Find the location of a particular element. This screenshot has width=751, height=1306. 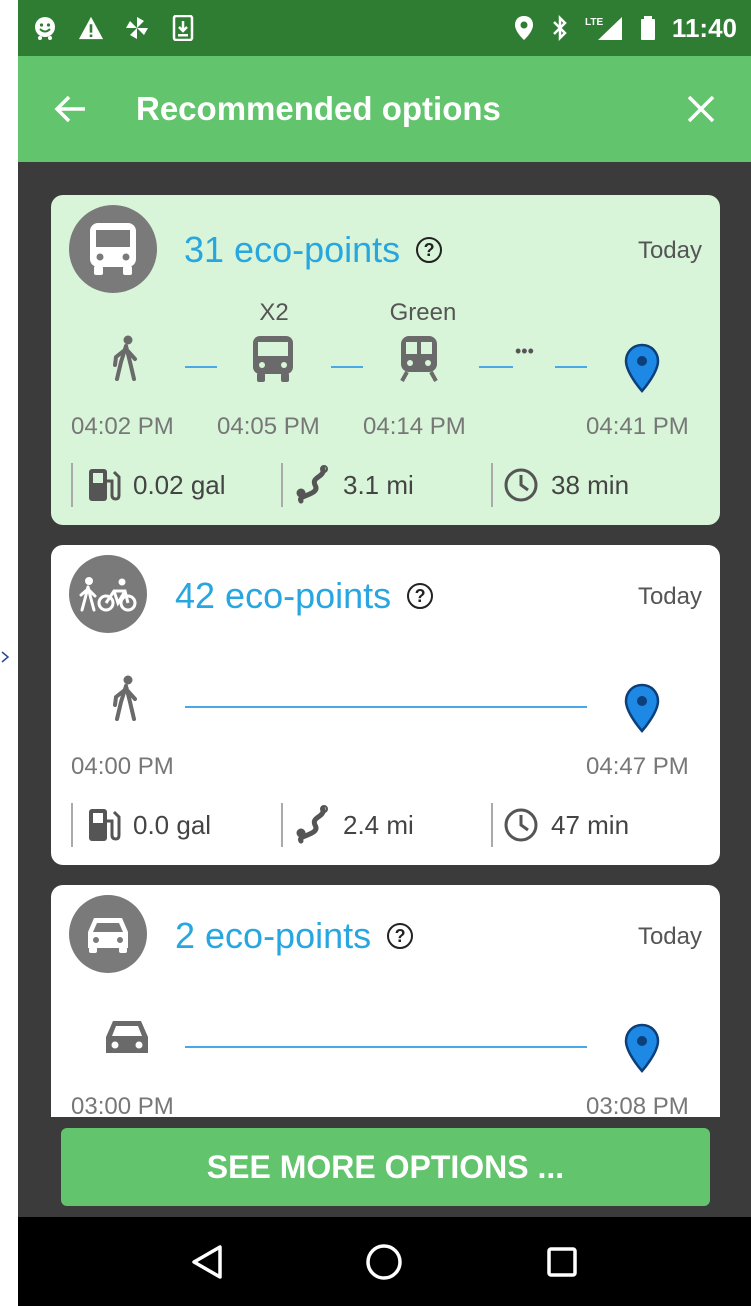

system-nav-bar is located at coordinates (384, 1261).